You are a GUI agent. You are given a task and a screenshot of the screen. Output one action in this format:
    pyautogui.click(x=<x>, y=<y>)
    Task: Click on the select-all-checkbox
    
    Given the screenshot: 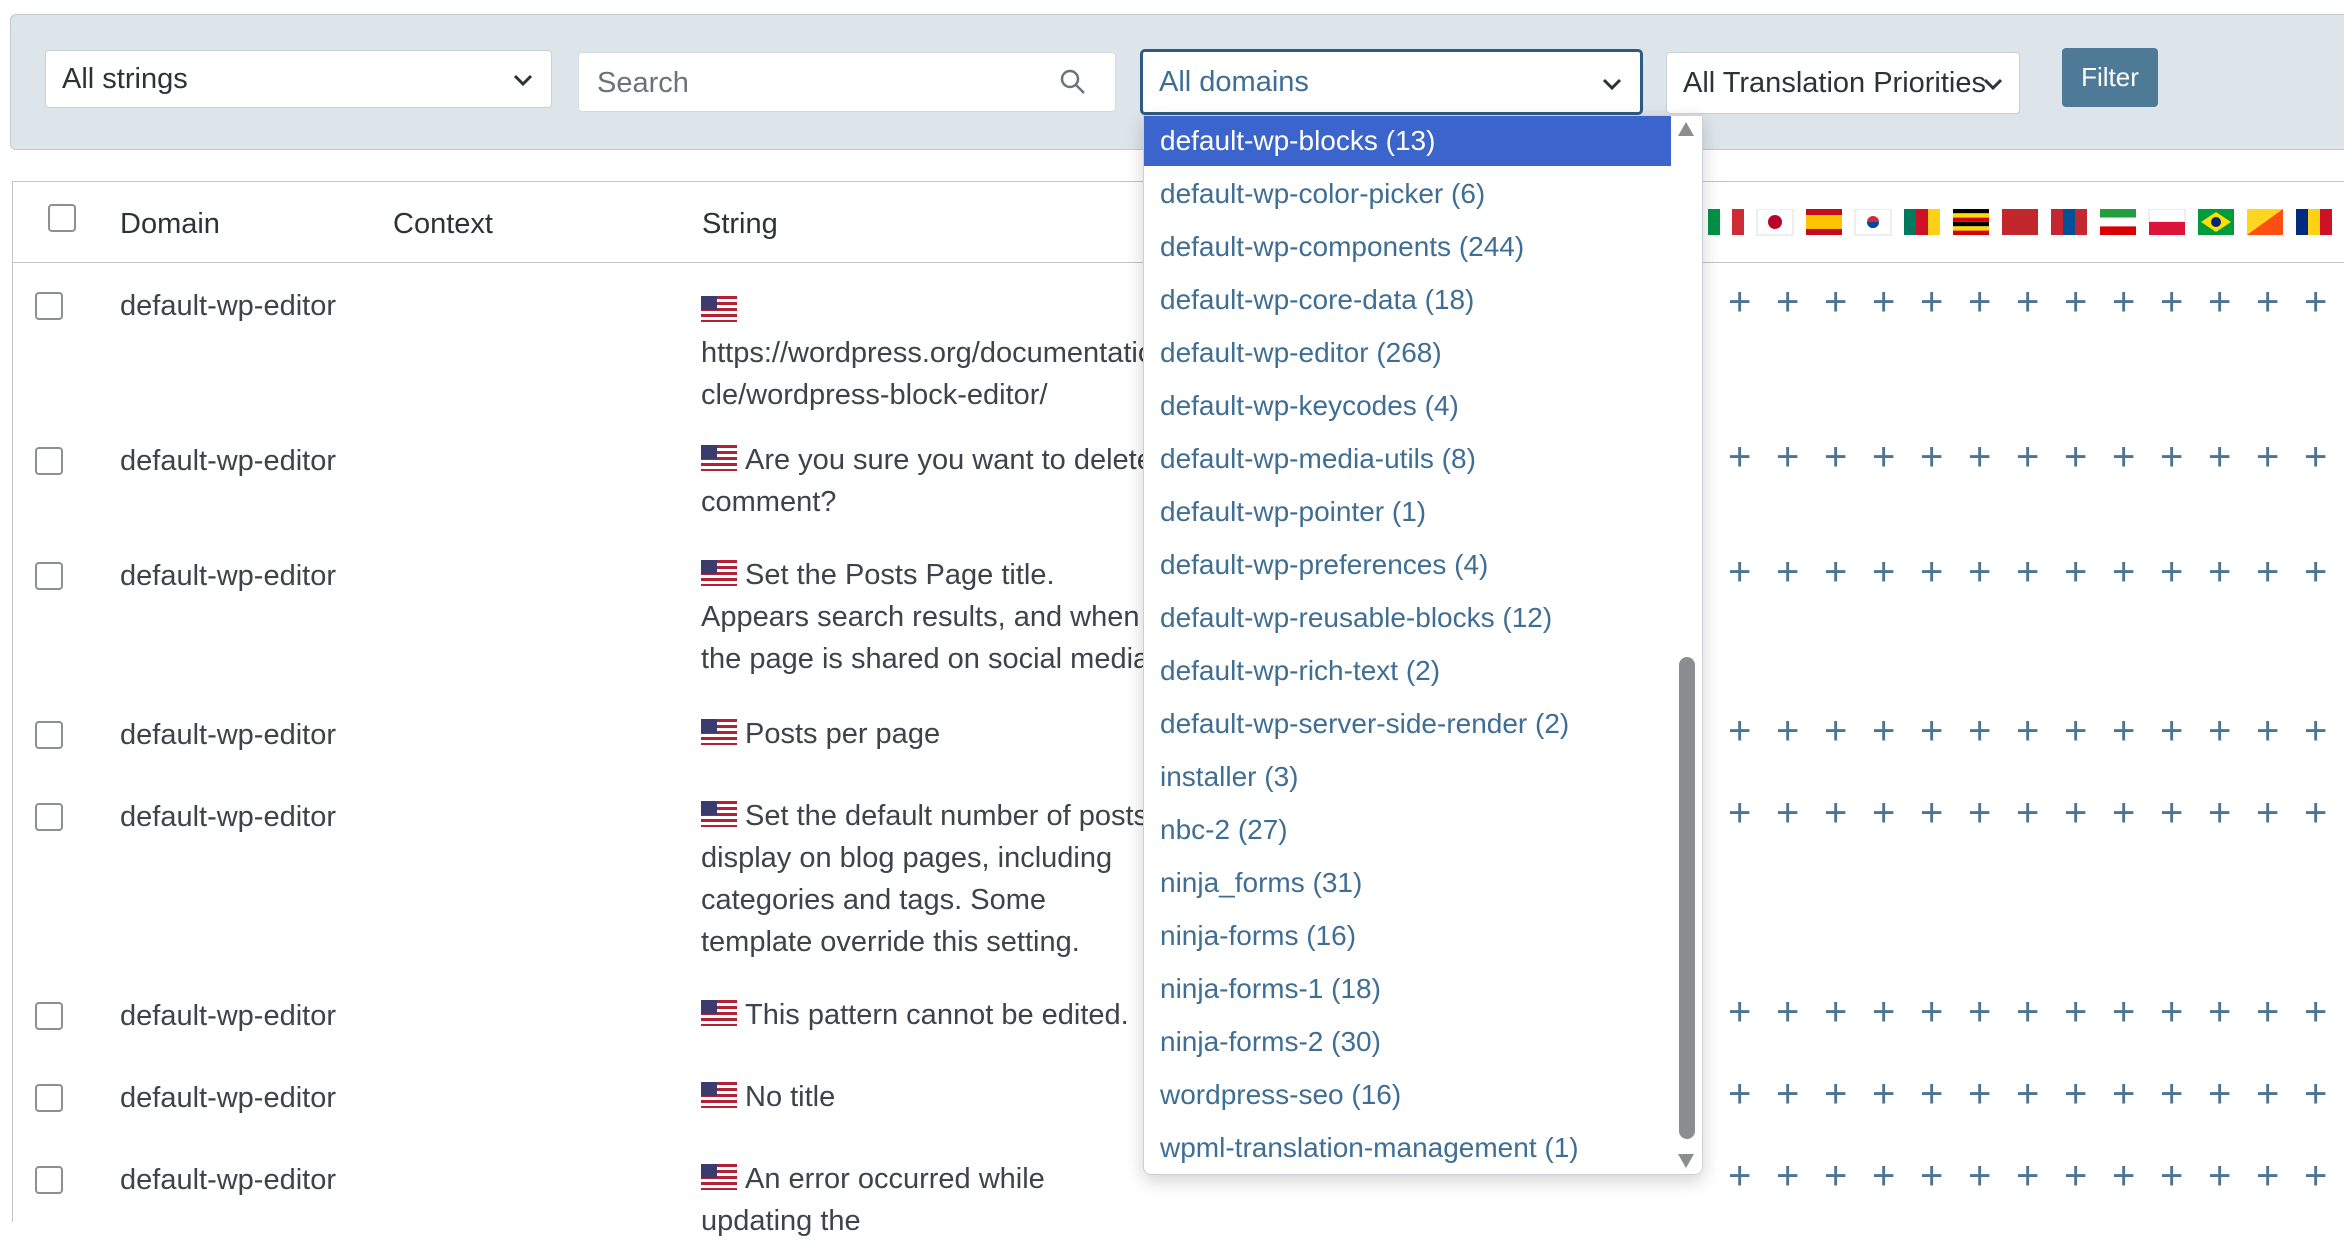 What is the action you would take?
    pyautogui.click(x=62, y=218)
    